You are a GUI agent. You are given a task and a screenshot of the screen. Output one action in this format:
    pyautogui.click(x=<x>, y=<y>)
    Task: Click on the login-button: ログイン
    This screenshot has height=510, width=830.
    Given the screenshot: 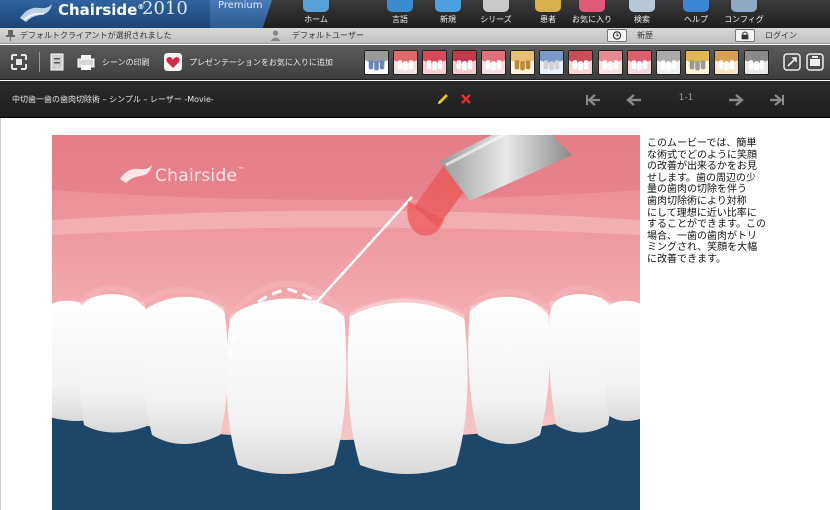 What is the action you would take?
    pyautogui.click(x=770, y=35)
    